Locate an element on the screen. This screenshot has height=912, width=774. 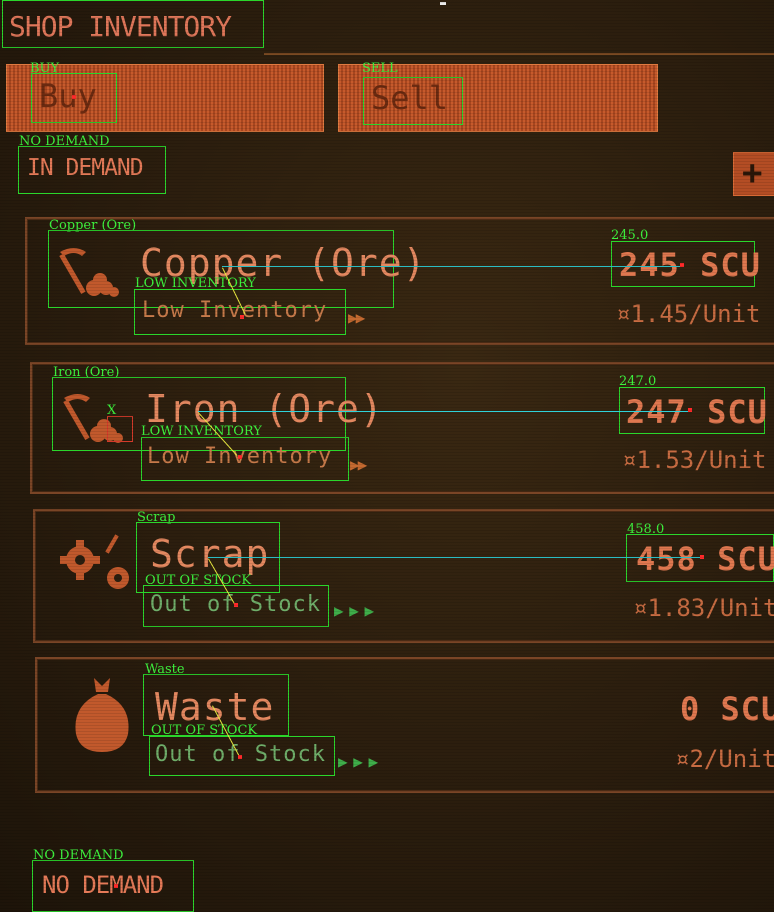
trash-bag-icon is located at coordinates (102, 715).